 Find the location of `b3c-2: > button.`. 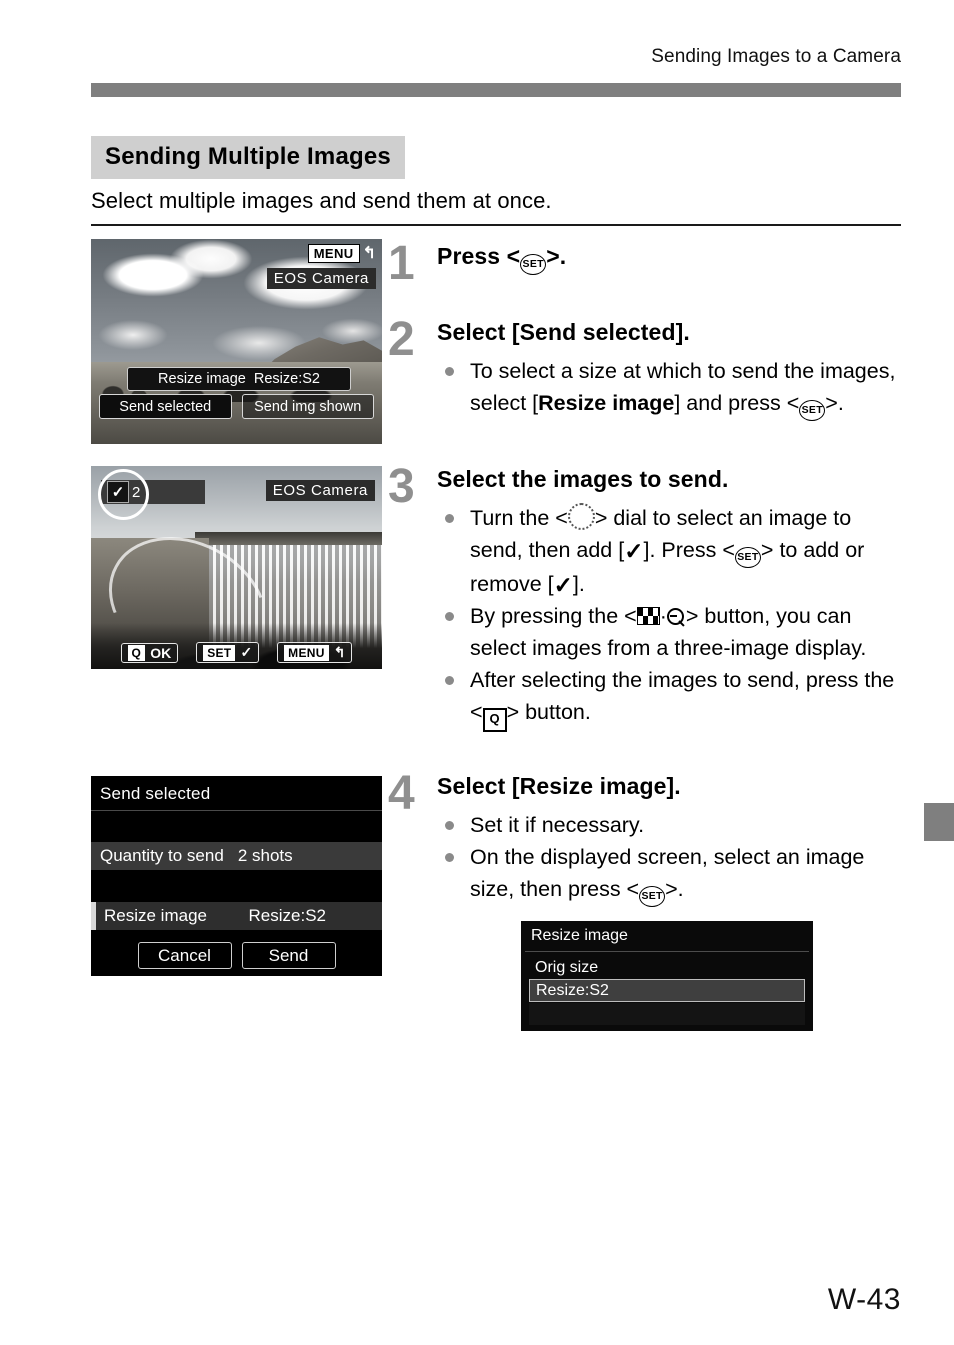

b3c-2: > button. is located at coordinates (548, 712).